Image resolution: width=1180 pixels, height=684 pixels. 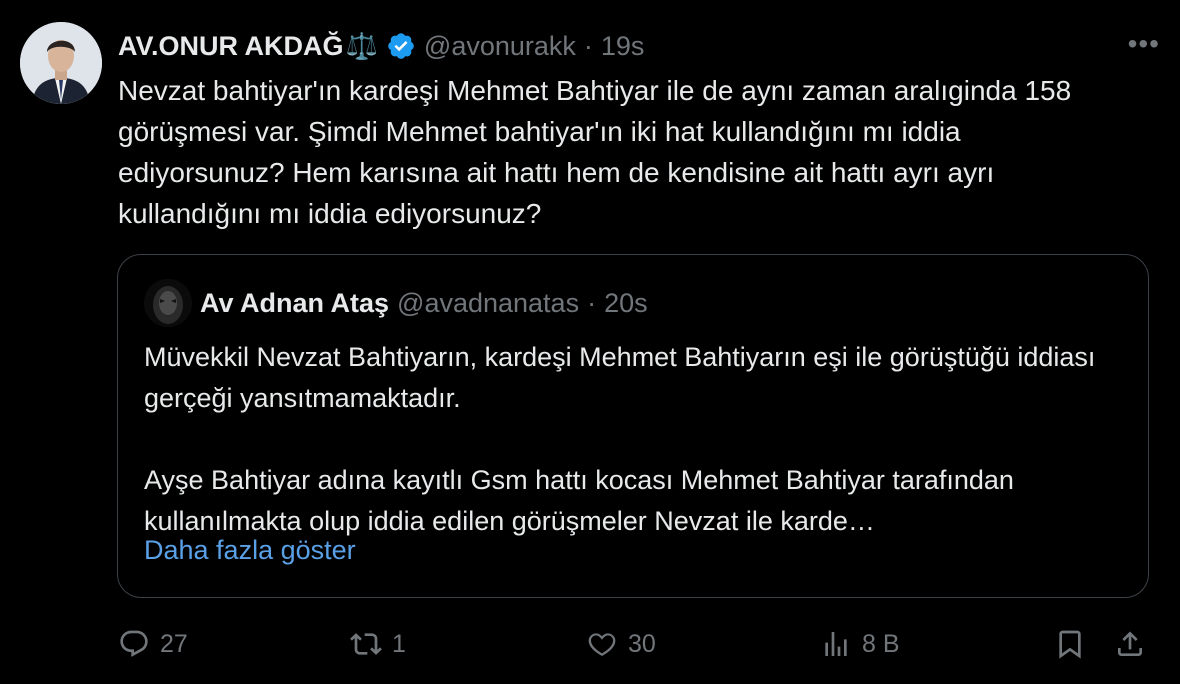 What do you see at coordinates (231, 46) in the screenshot?
I see `author-display-name: AV.ONUR AKDAĞ` at bounding box center [231, 46].